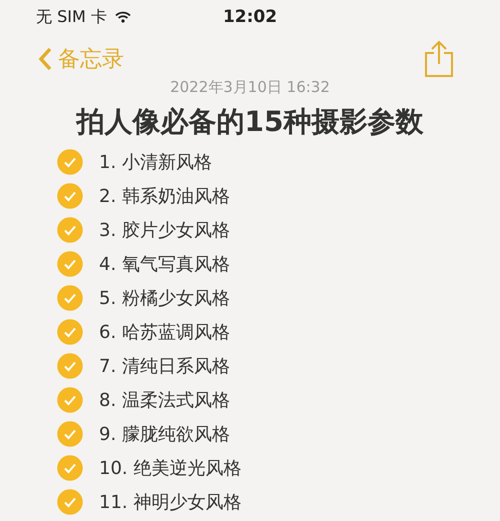 Image resolution: width=500 pixels, height=521 pixels. Describe the element at coordinates (164, 230) in the screenshot. I see `checklist-item-text: 3. 胶片少女风格` at that location.